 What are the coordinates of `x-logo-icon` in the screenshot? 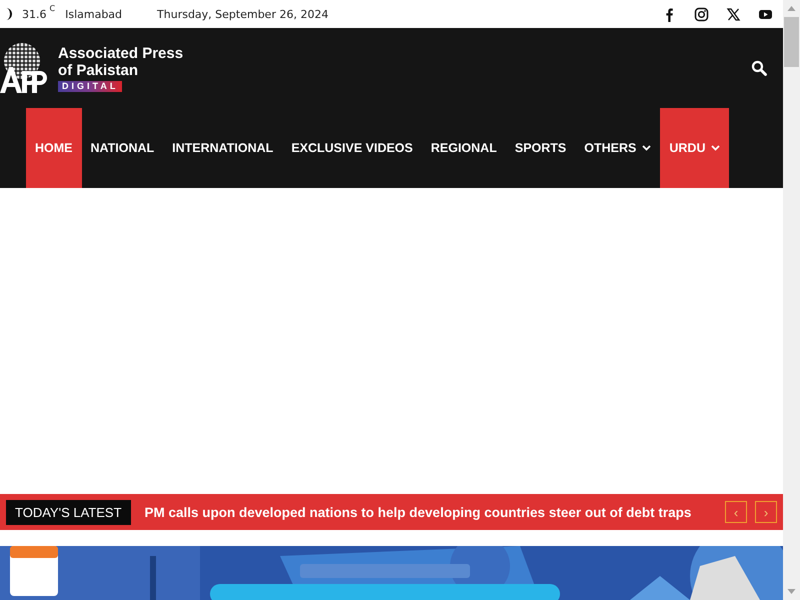 It's located at (733, 14).